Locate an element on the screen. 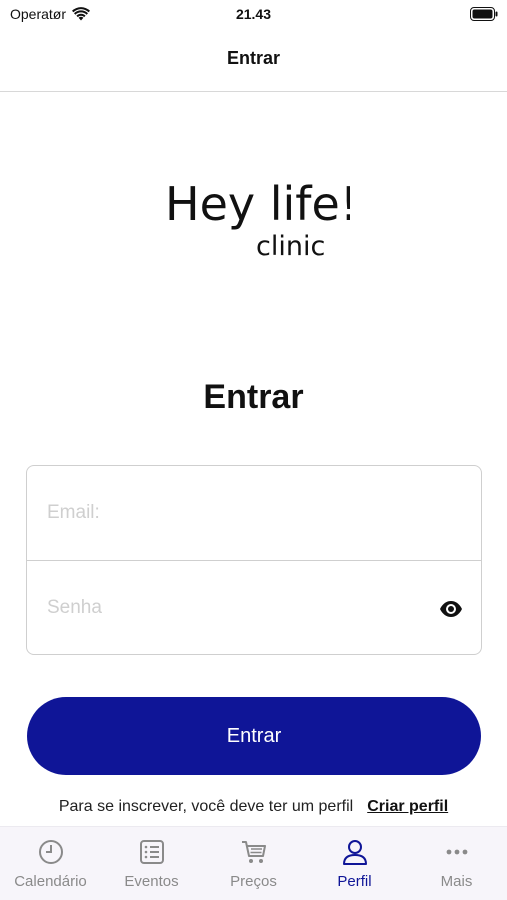 The image size is (507, 900). tab-label: Mais is located at coordinates (456, 881).